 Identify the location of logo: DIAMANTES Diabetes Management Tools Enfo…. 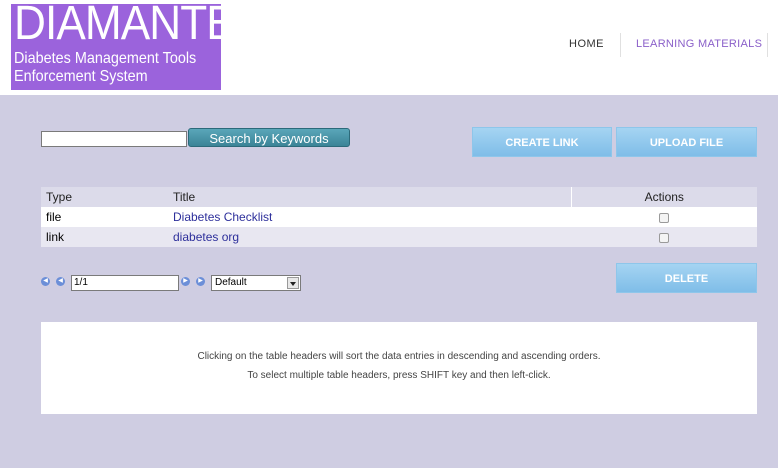
(116, 47).